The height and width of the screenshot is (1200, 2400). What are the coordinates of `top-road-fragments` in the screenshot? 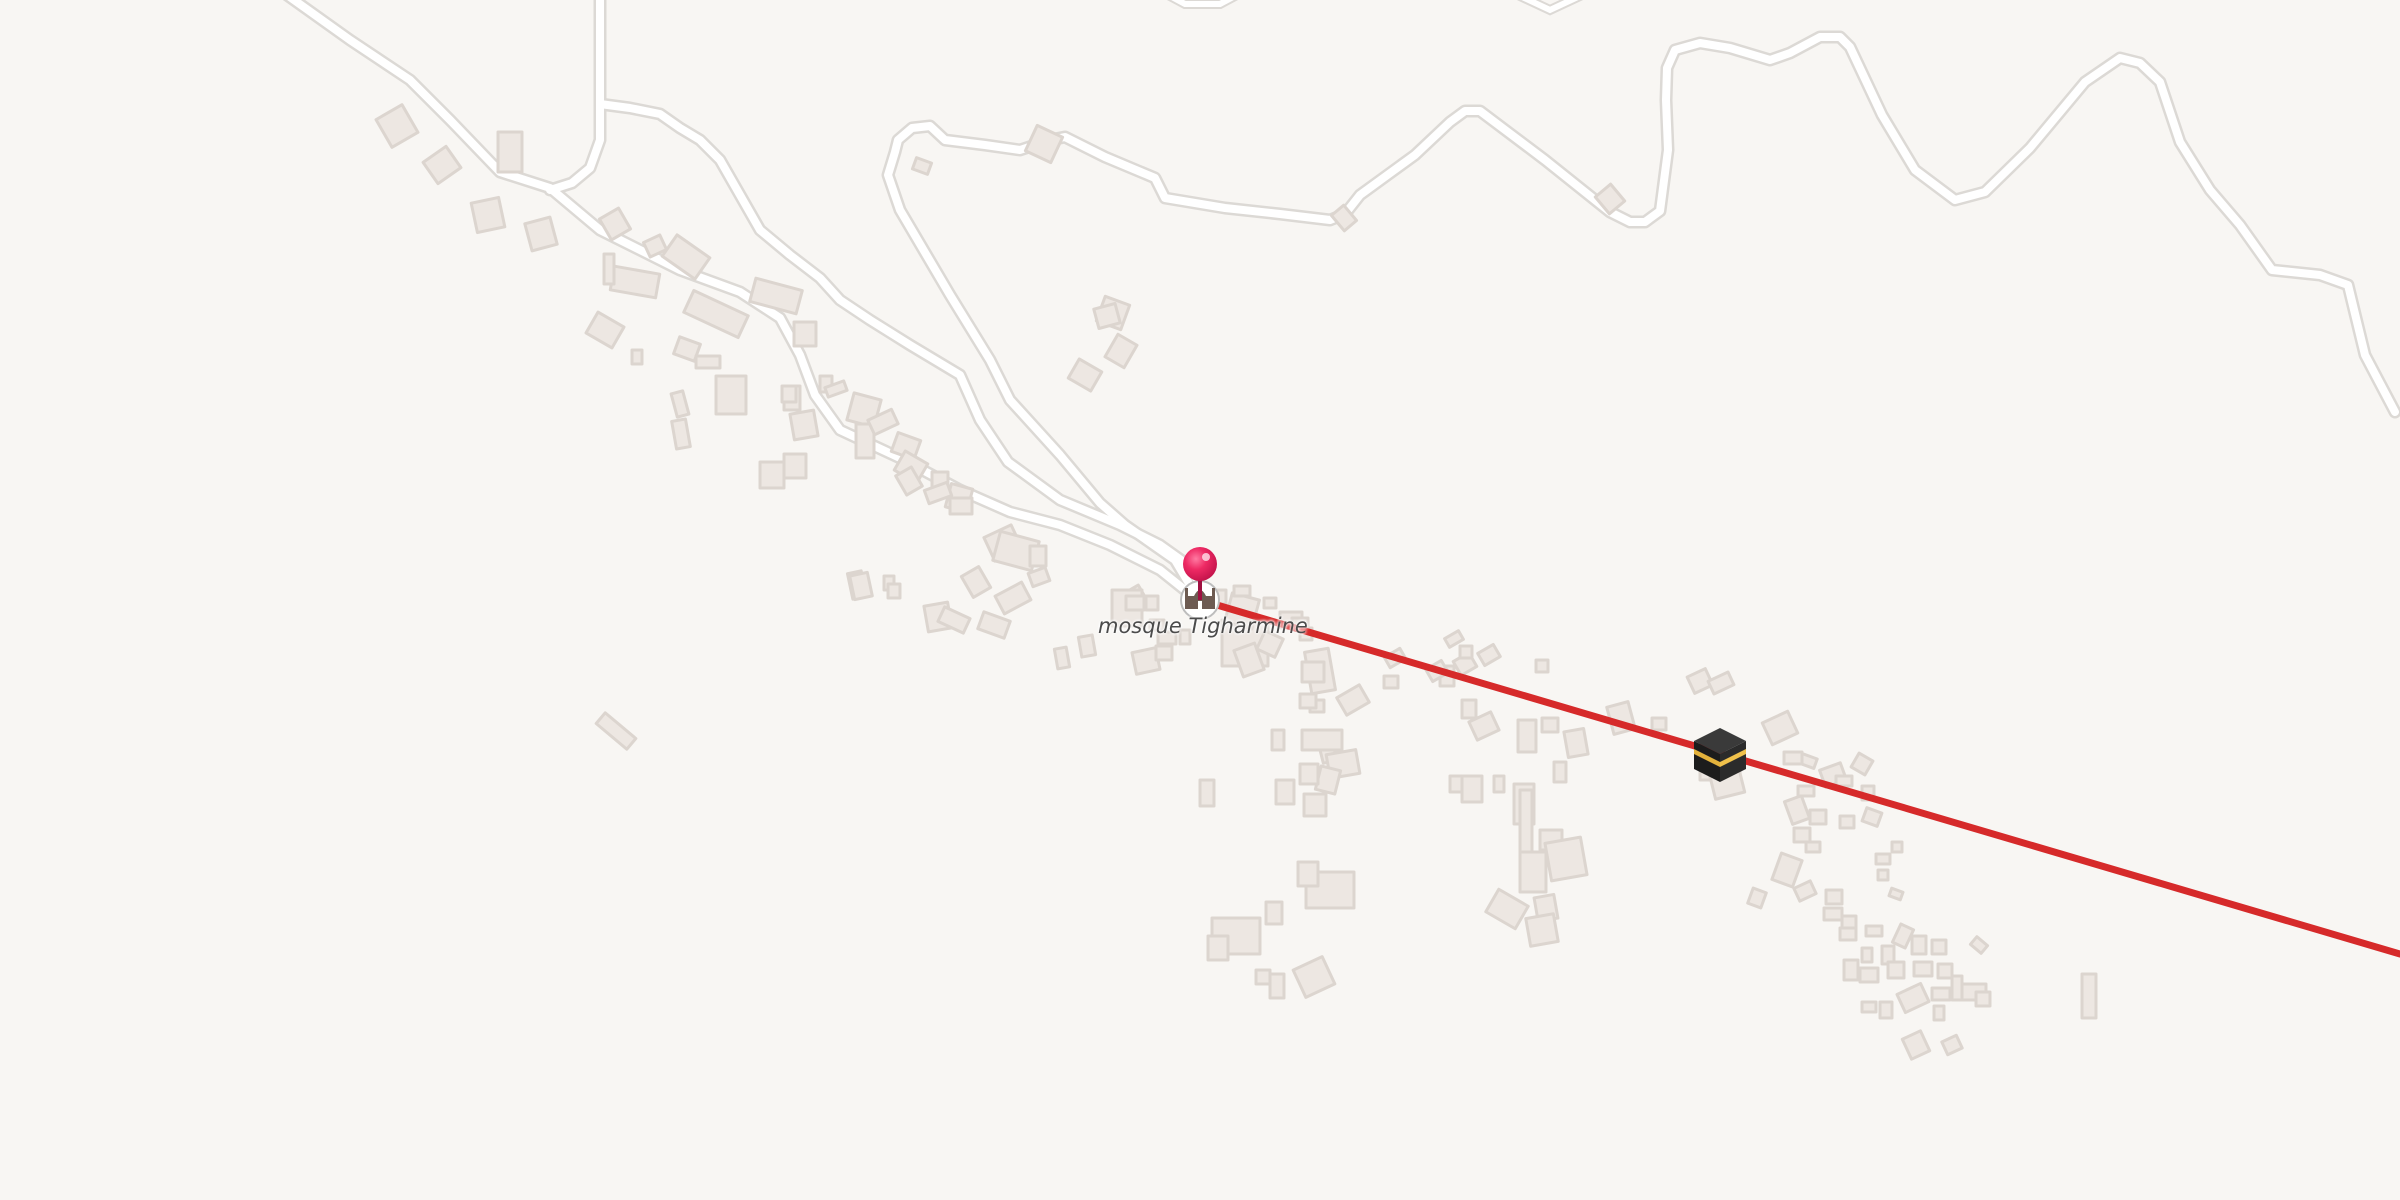 It's located at (1375, 8).